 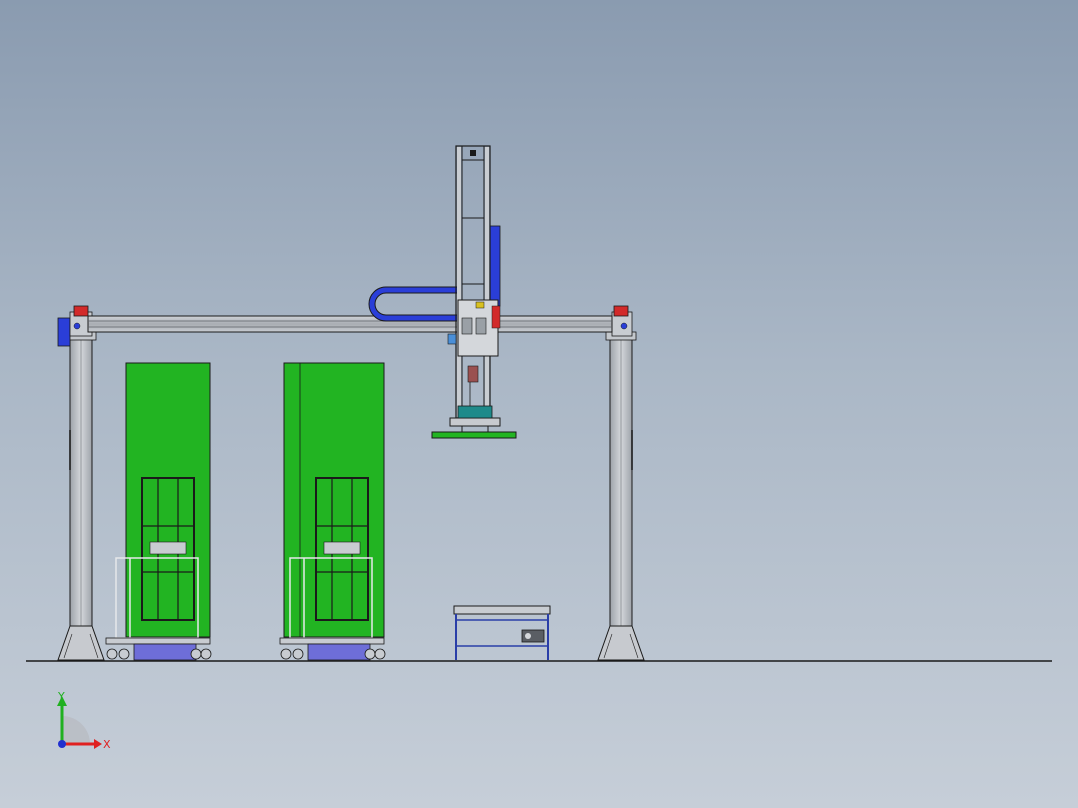 What do you see at coordinates (502, 632) in the screenshot?
I see `work-table` at bounding box center [502, 632].